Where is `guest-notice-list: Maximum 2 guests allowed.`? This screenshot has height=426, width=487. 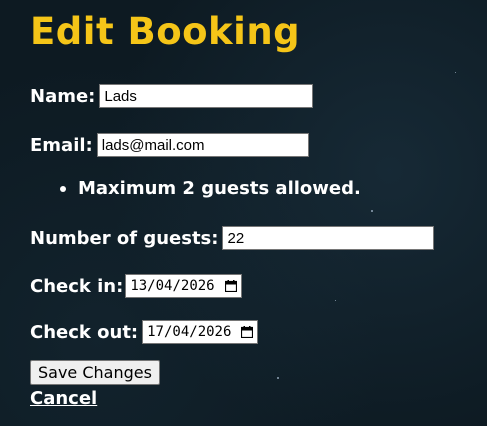
guest-notice-list: Maximum 2 guests allowed. is located at coordinates (210, 188).